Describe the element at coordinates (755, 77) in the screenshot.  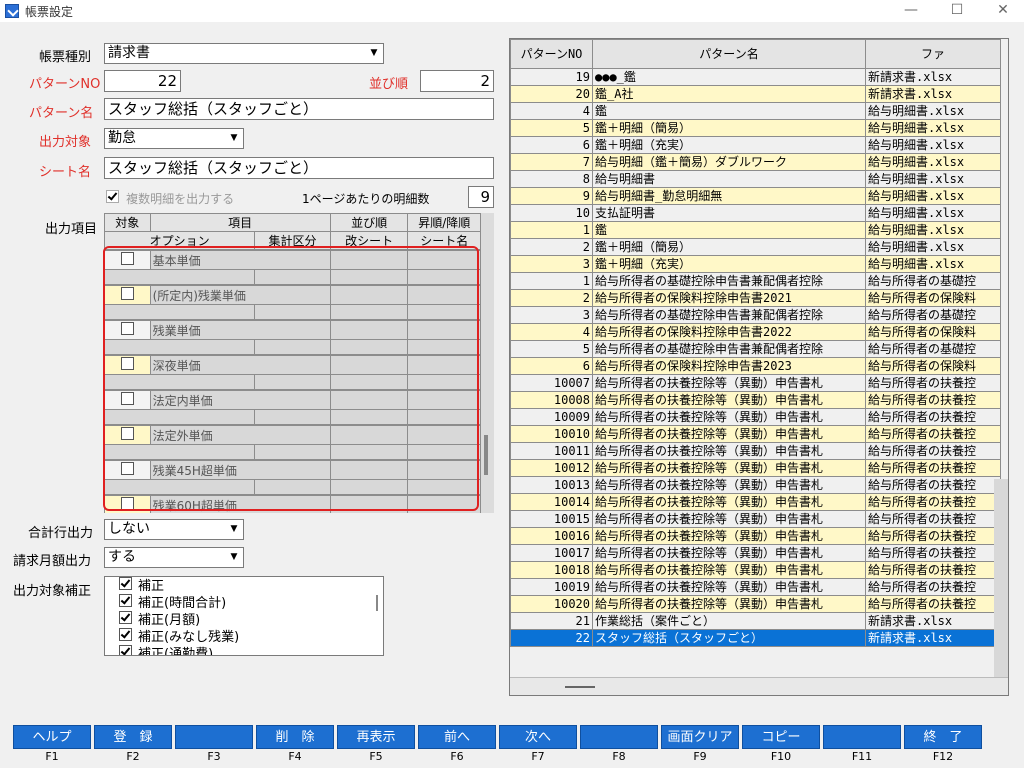
I see `table-row: 19 ●●●_鑑 新請求書.xlsx` at that location.